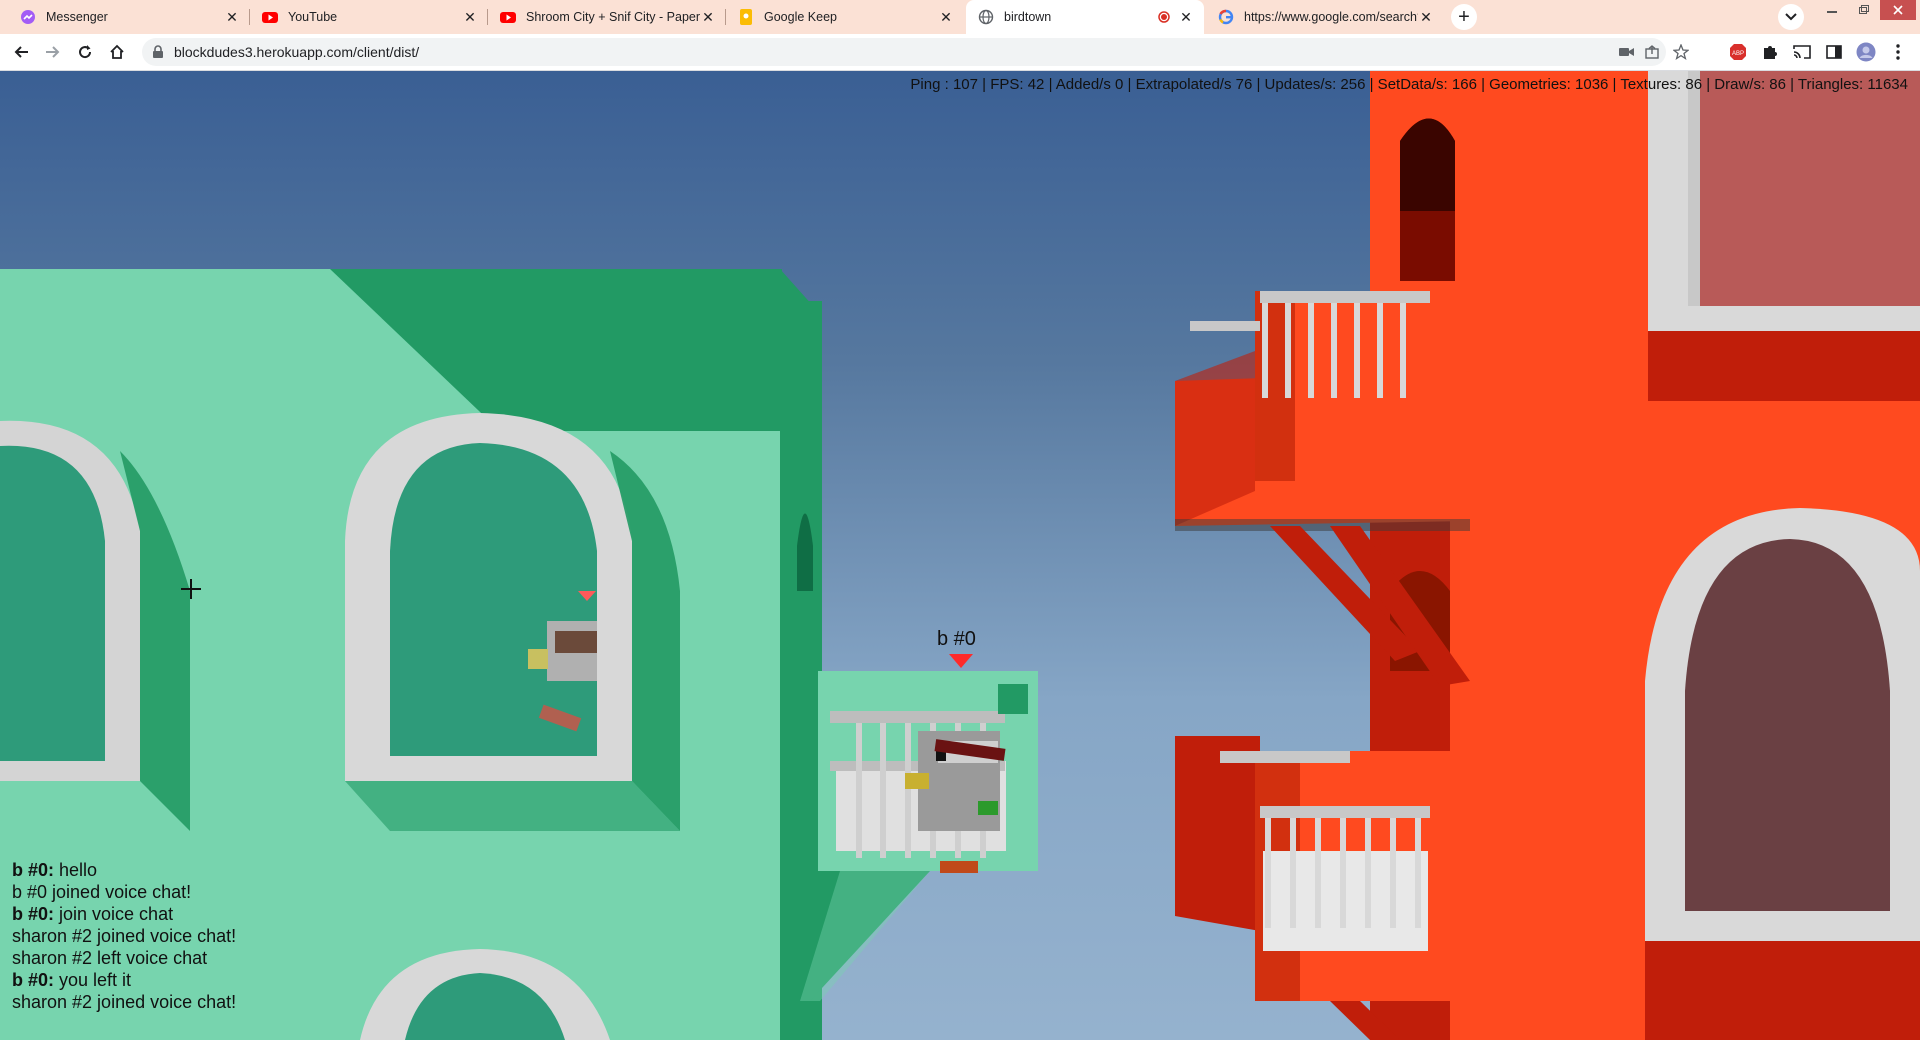 The image size is (1920, 1040). Describe the element at coordinates (1164, 17) in the screenshot. I see `recording-icon` at that location.